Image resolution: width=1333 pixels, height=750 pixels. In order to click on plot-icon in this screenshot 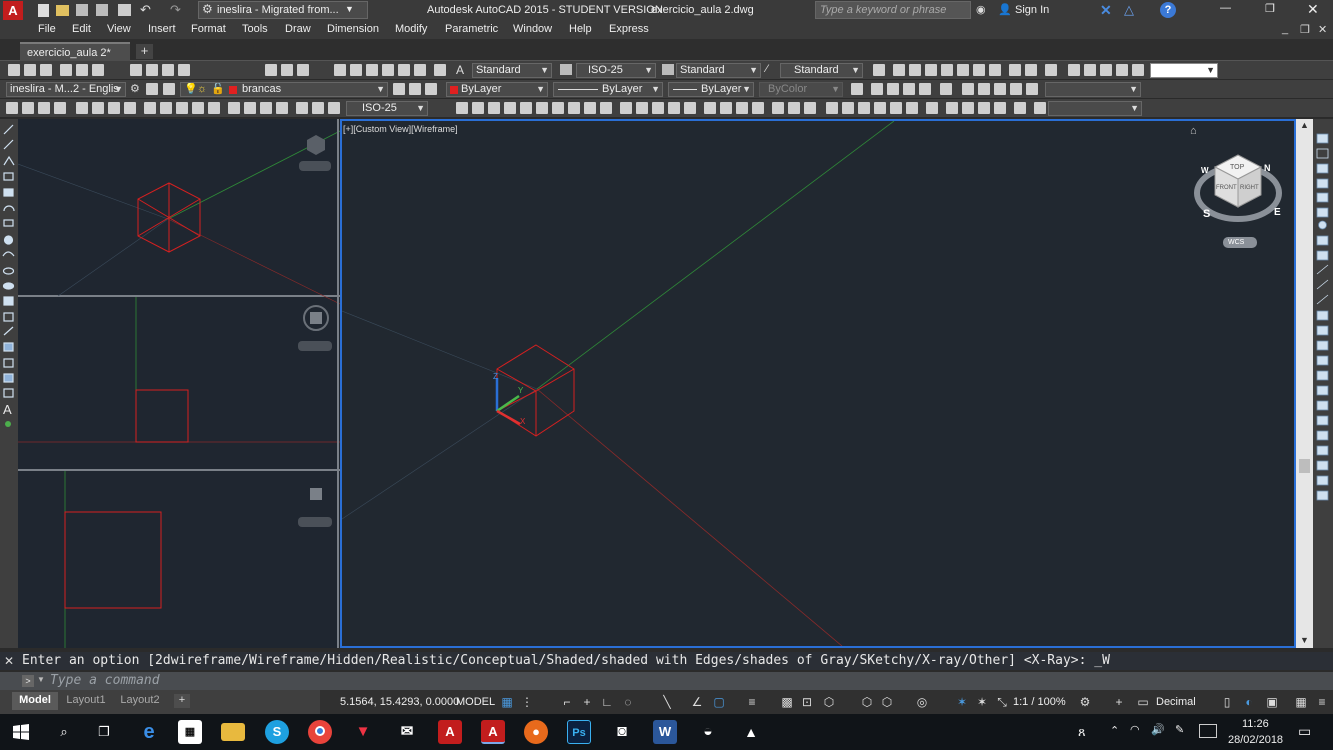, I will do `click(66, 70)`.